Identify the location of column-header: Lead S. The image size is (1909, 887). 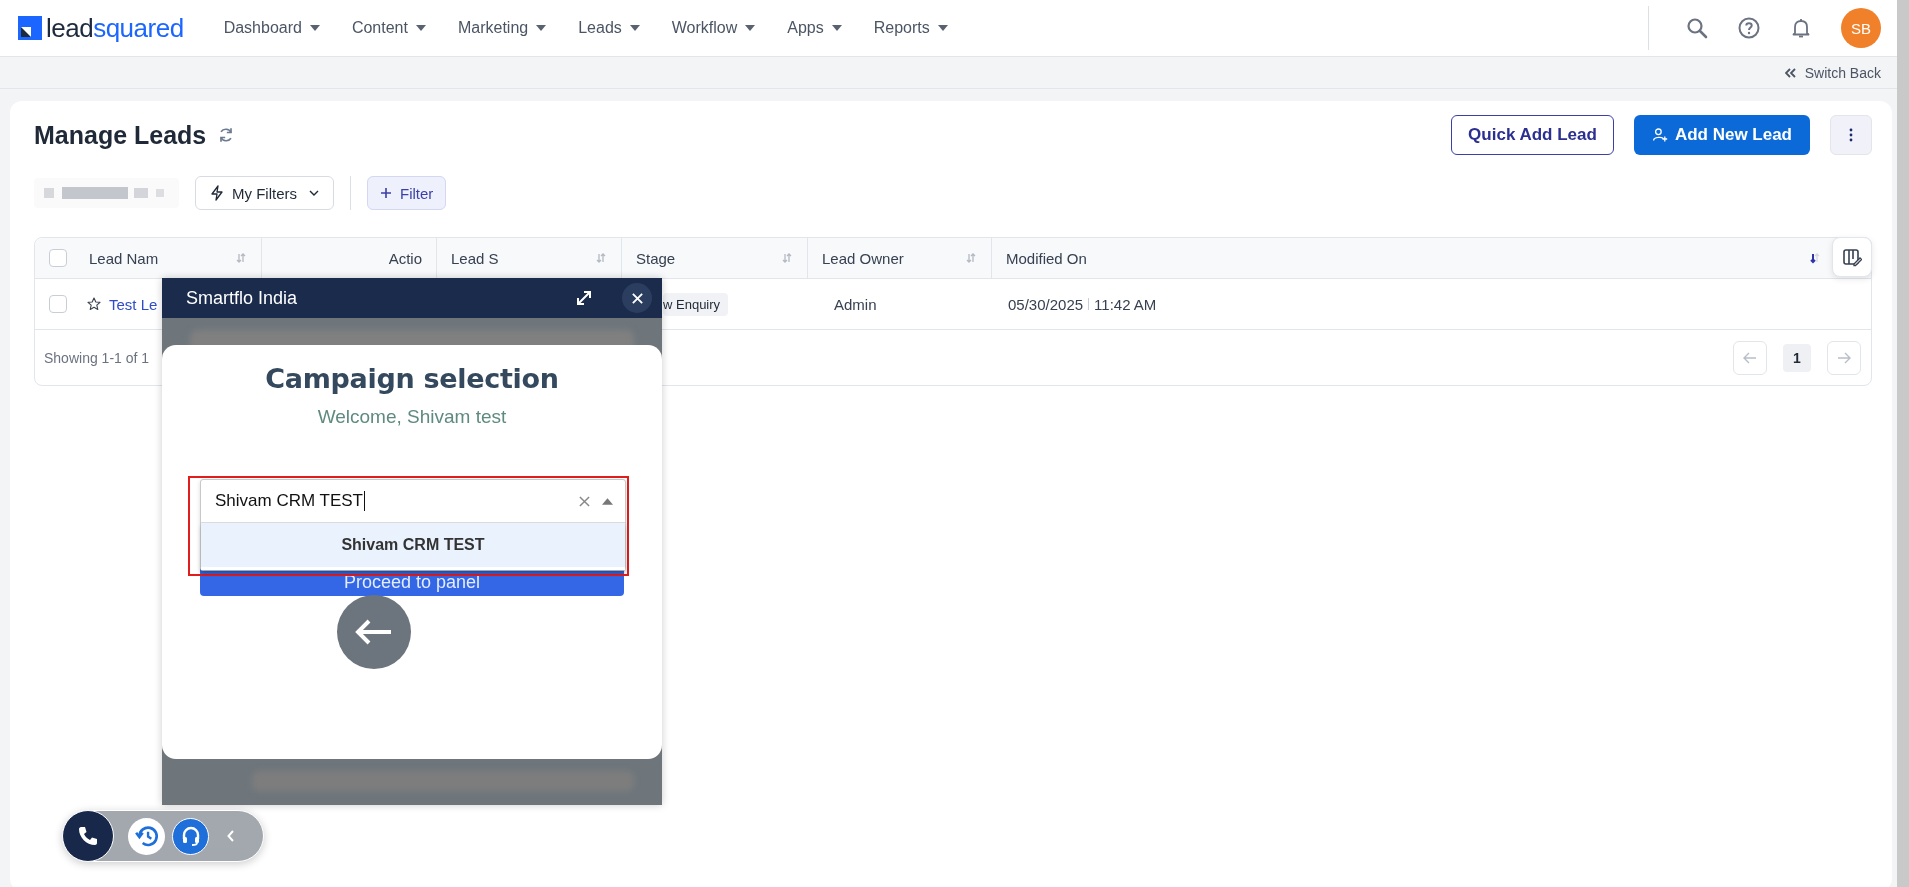
(475, 258).